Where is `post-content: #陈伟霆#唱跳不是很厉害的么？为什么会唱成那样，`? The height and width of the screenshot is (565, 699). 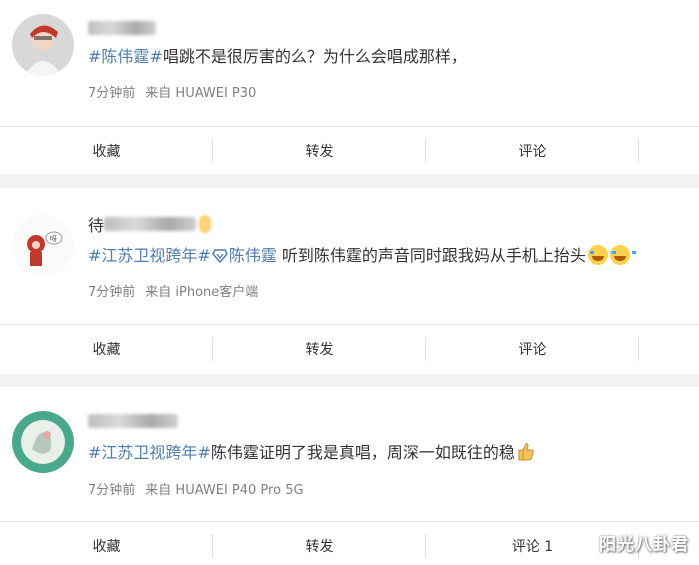
post-content: #陈伟霆#唱跳不是很厉害的么？为什么会唱成那样， is located at coordinates (277, 57).